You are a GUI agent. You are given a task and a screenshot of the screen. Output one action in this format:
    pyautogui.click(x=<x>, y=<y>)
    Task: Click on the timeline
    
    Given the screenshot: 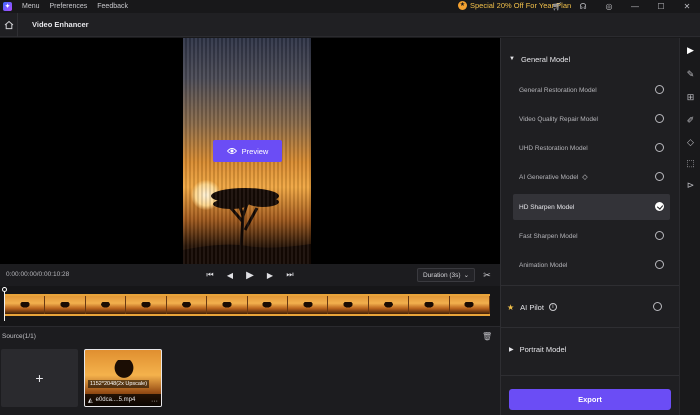 What is the action you would take?
    pyautogui.click(x=250, y=306)
    